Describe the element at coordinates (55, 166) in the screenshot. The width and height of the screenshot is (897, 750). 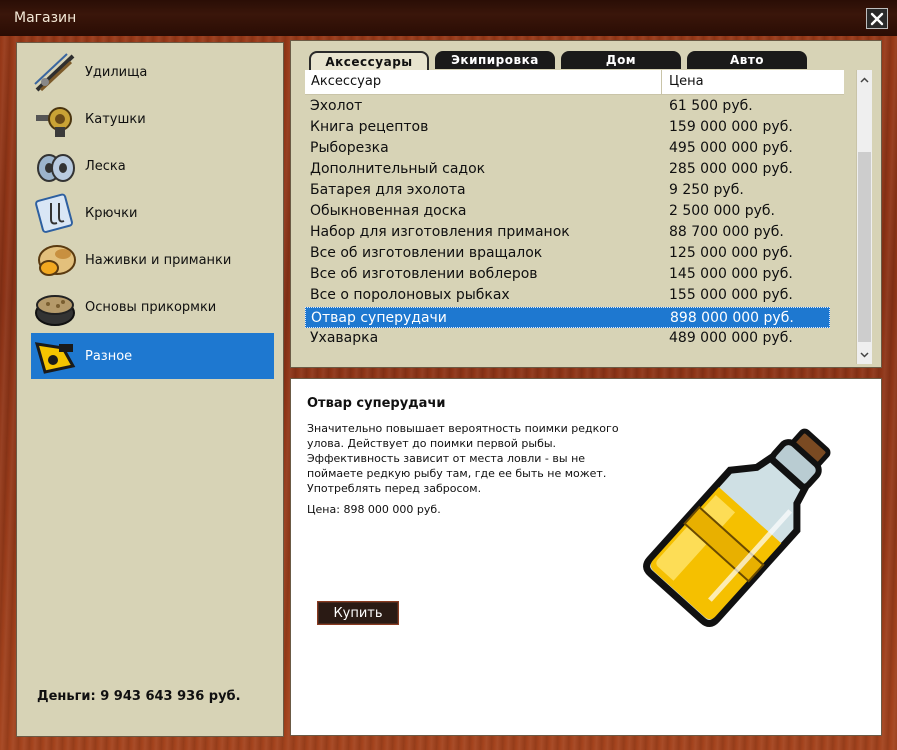
I see `fishing-line-icon` at that location.